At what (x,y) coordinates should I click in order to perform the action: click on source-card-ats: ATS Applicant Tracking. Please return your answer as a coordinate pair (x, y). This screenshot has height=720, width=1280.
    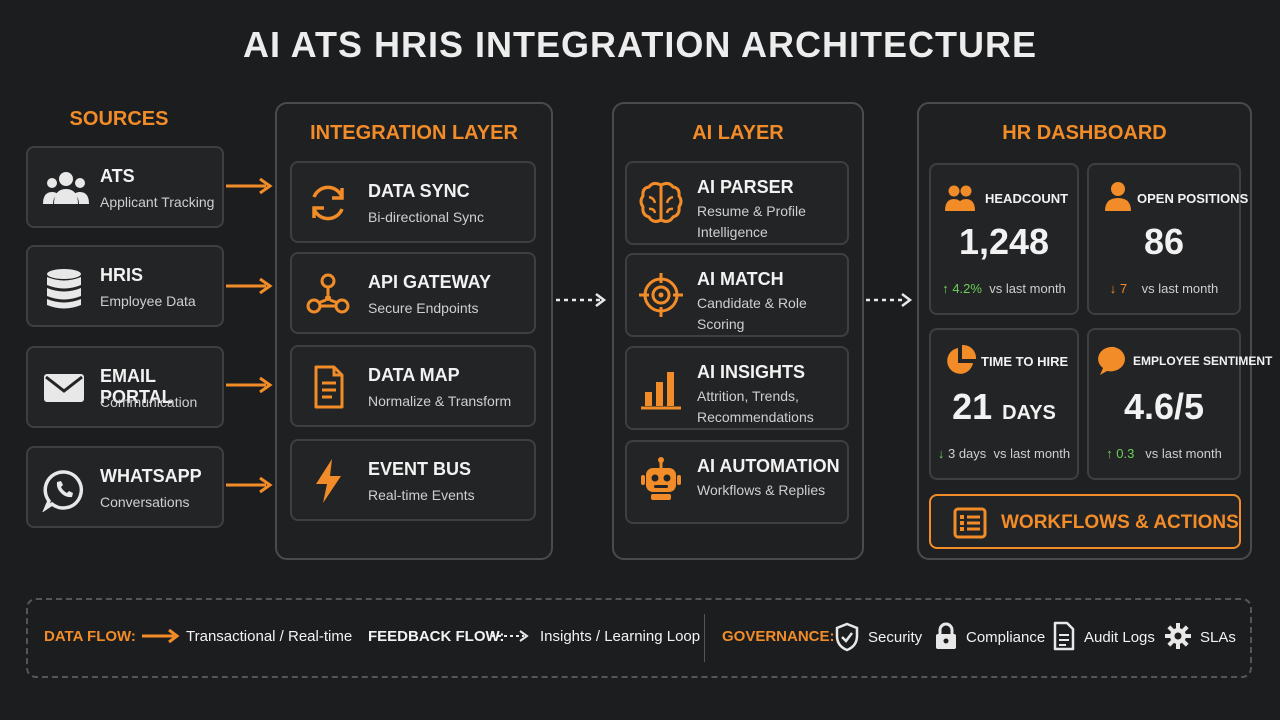
    Looking at the image, I should click on (125, 187).